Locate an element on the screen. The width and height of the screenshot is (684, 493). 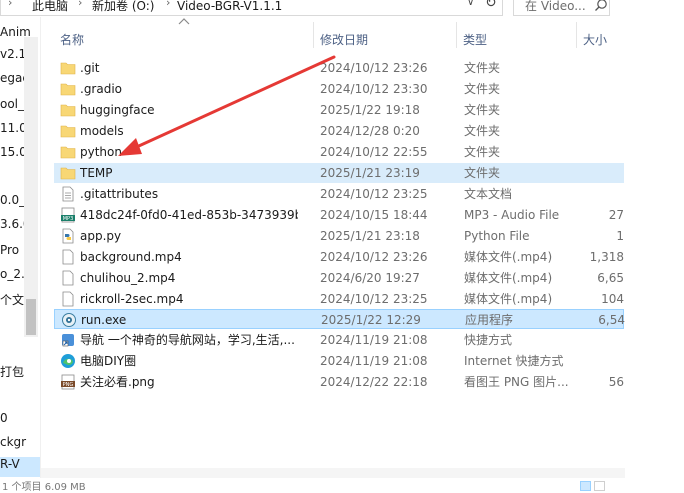
file-size: 1,318 is located at coordinates (606, 257).